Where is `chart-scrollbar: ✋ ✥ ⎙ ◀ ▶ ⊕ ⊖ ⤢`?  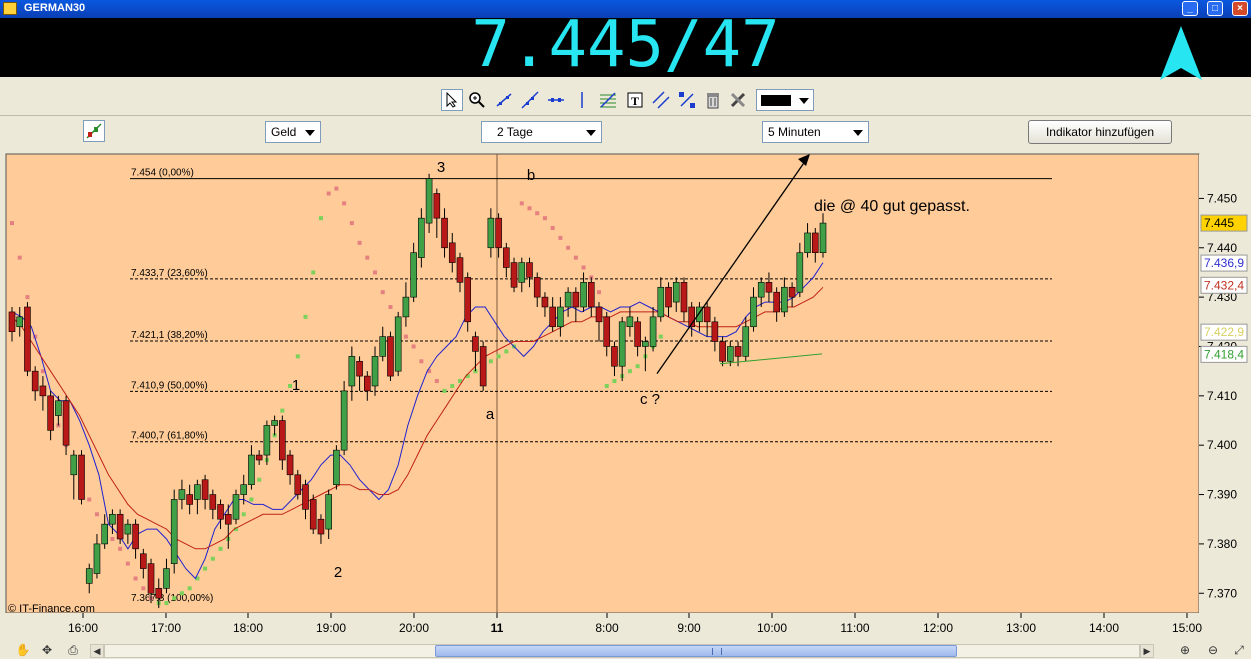 chart-scrollbar: ✋ ✥ ⎙ ◀ ▶ ⊕ ⊖ ⤢ is located at coordinates (625, 650).